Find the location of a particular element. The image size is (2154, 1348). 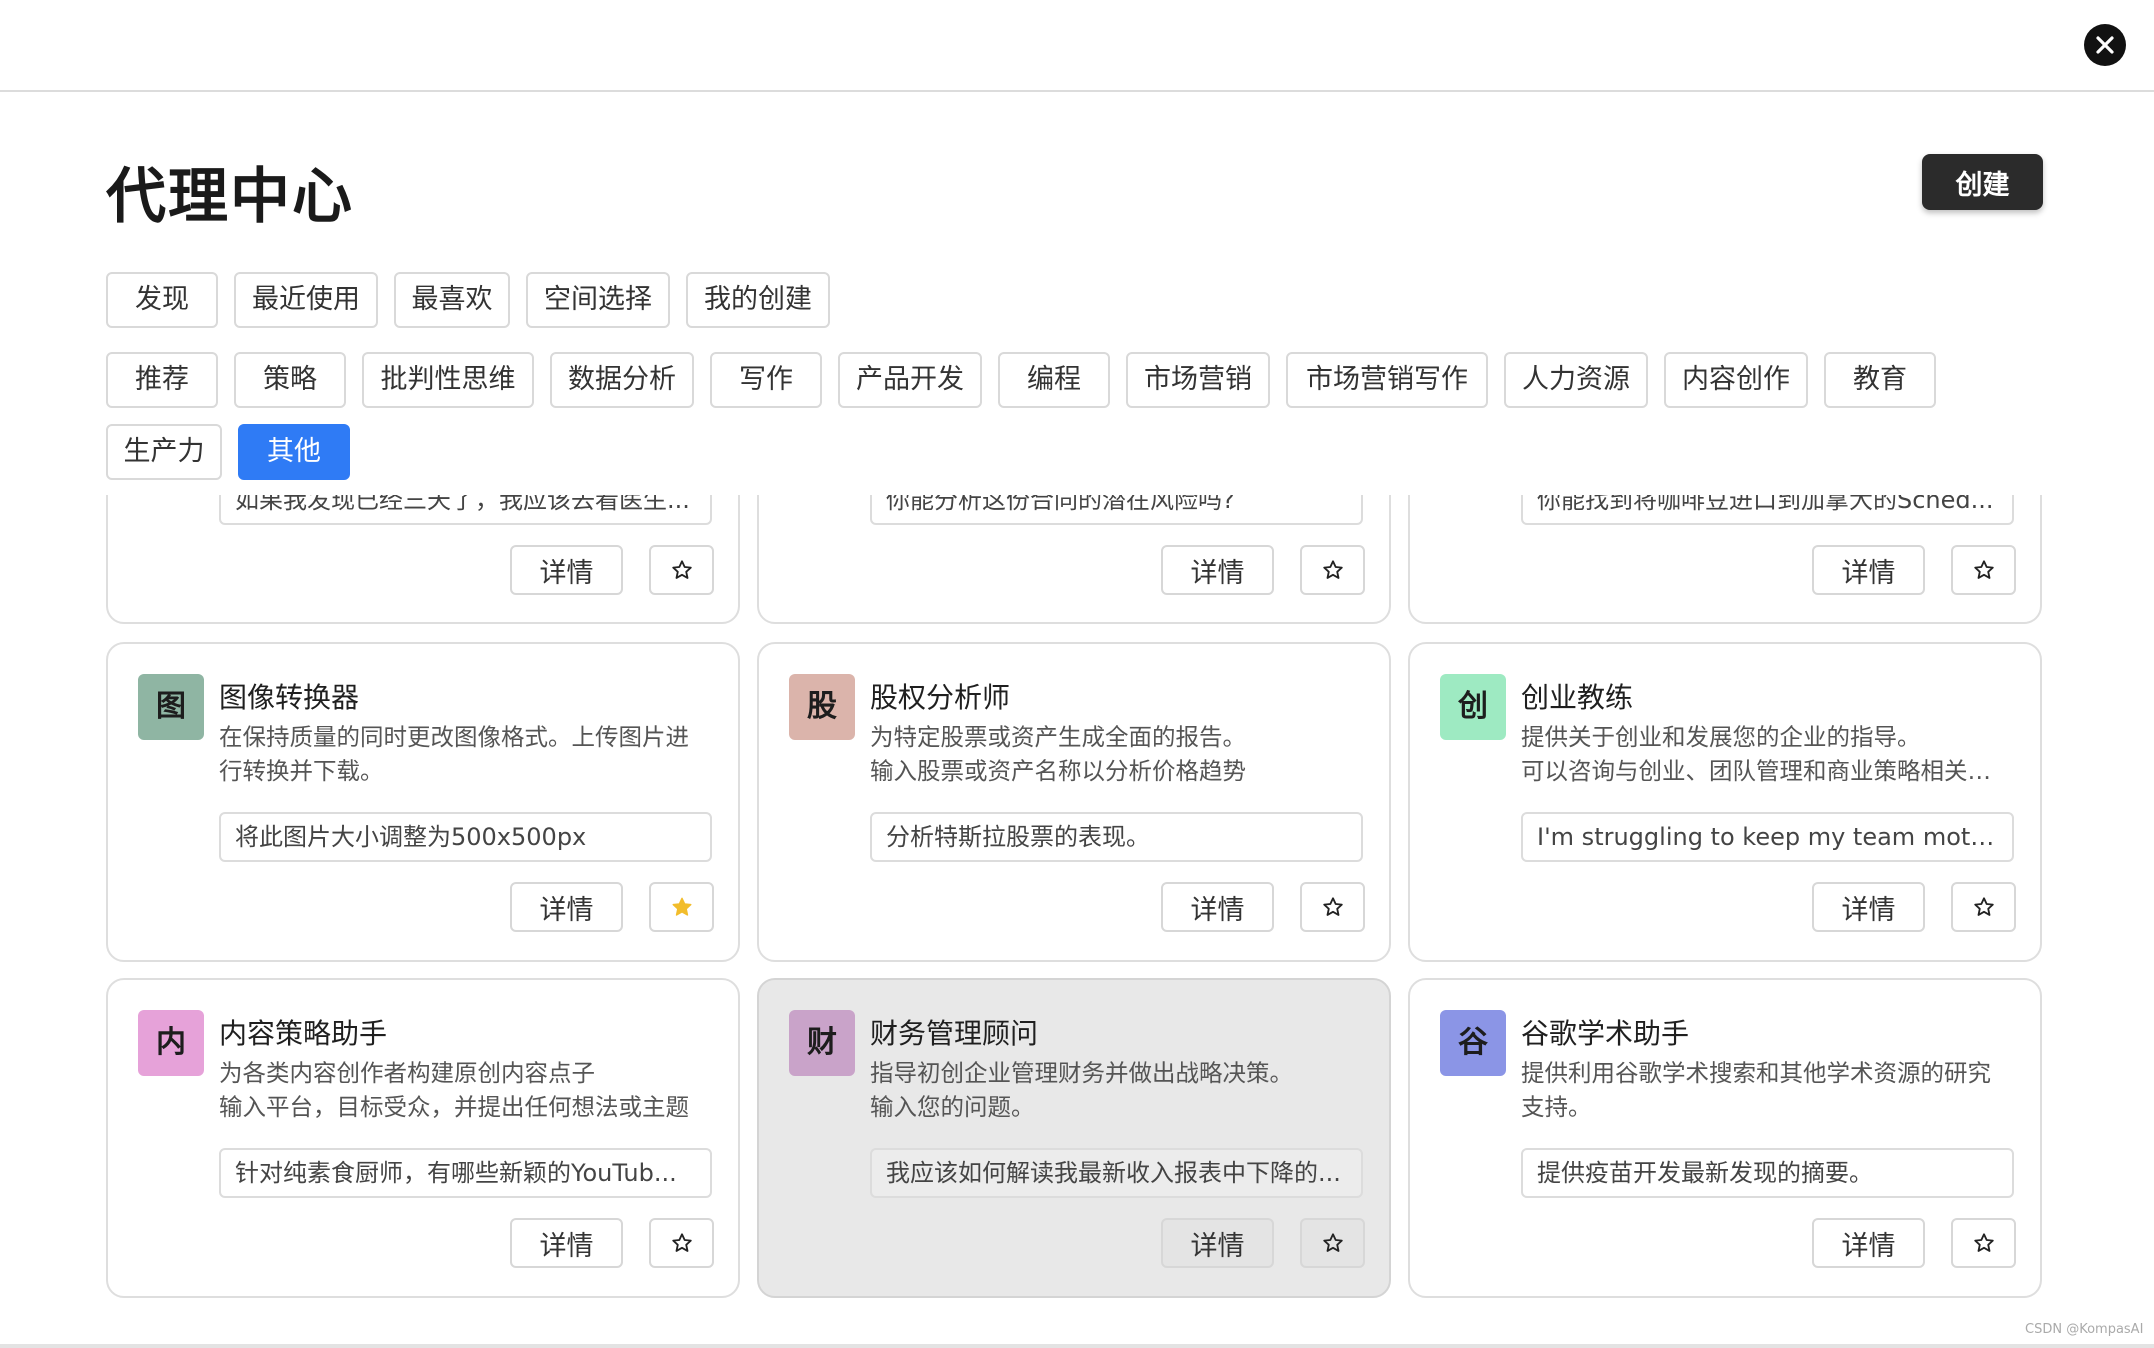

category-product-dev: 产品开发 is located at coordinates (910, 380).